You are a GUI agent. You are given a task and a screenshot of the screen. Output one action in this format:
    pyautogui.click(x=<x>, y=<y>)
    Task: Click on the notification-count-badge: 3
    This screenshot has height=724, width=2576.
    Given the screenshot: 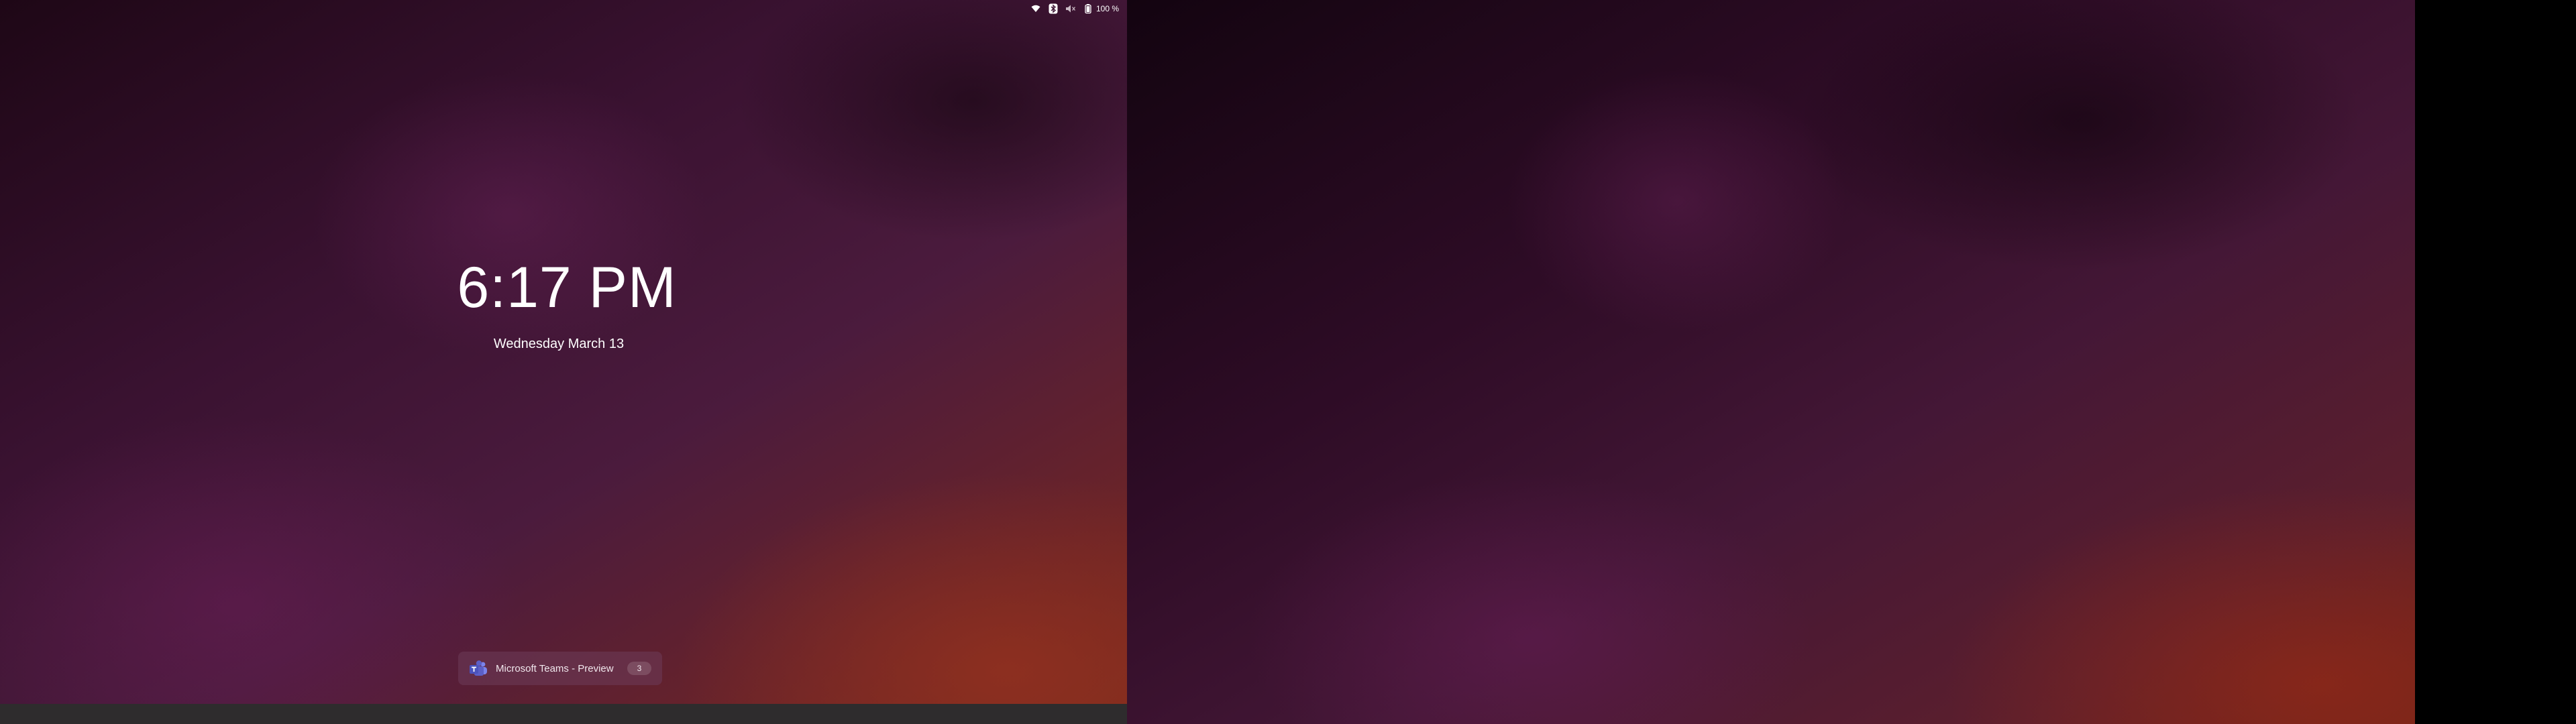 What is the action you would take?
    pyautogui.click(x=639, y=668)
    